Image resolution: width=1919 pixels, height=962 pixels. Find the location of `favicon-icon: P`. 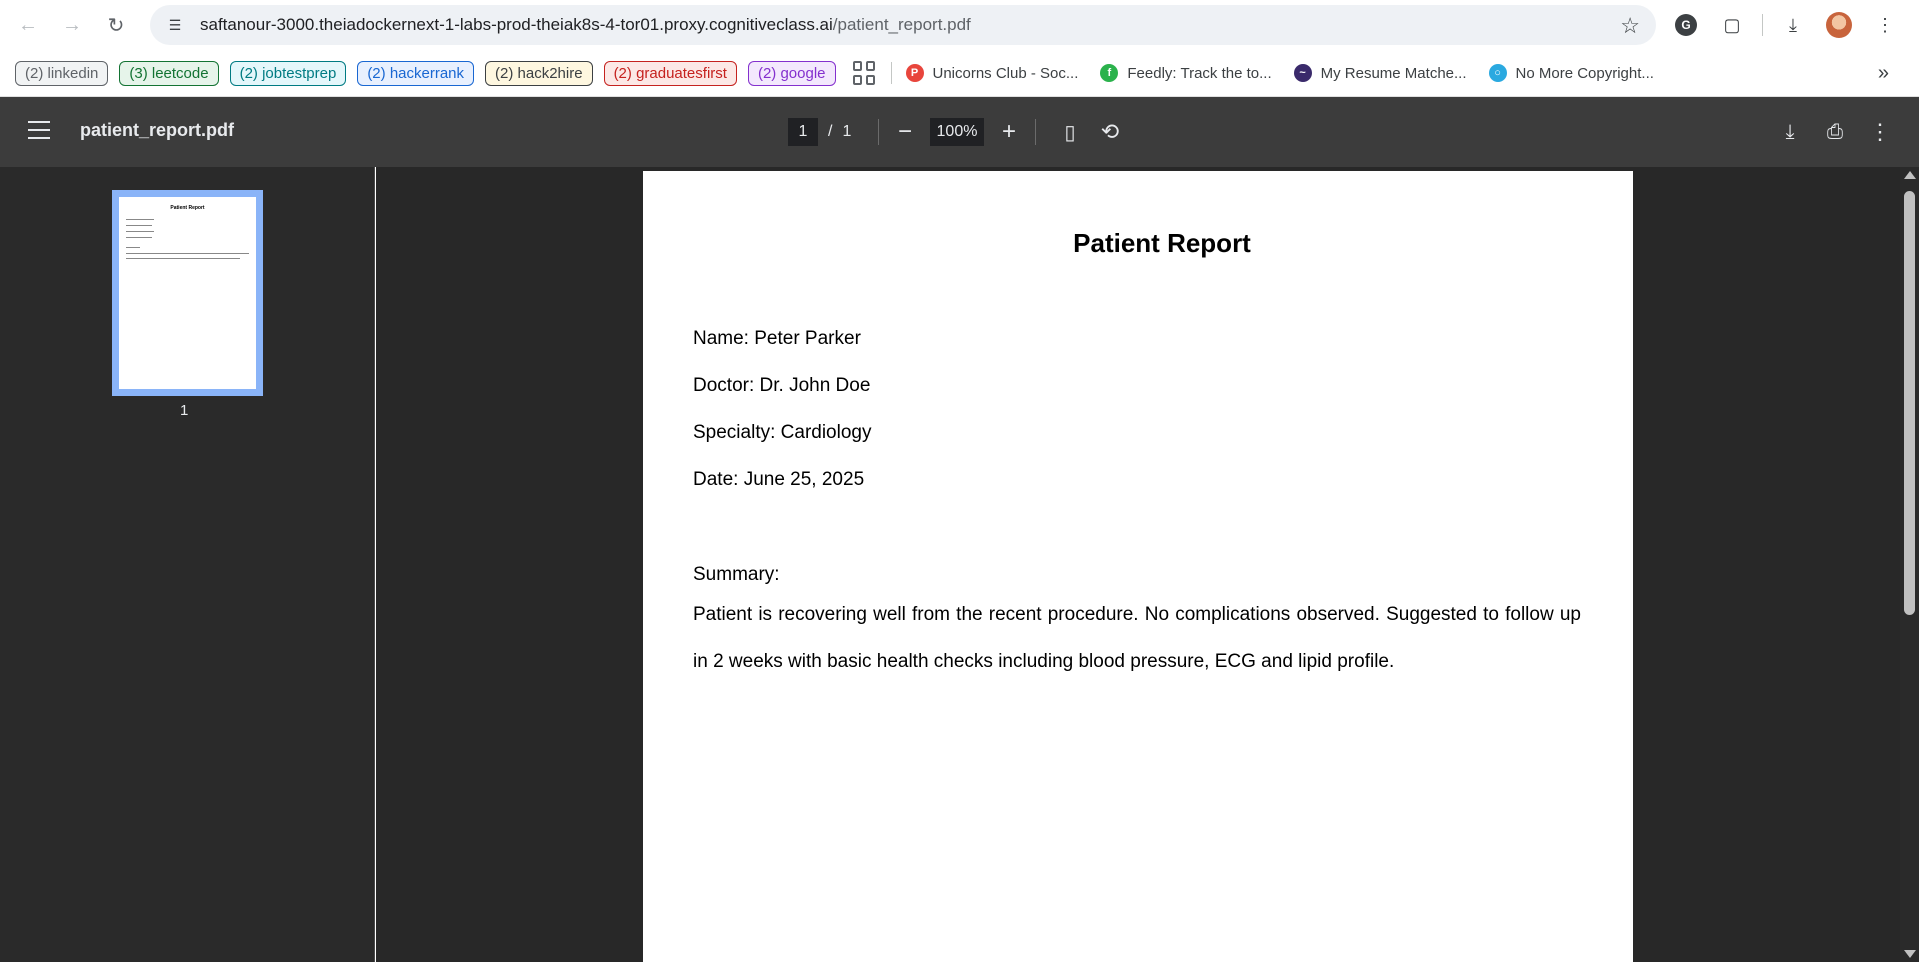

favicon-icon: P is located at coordinates (914, 73).